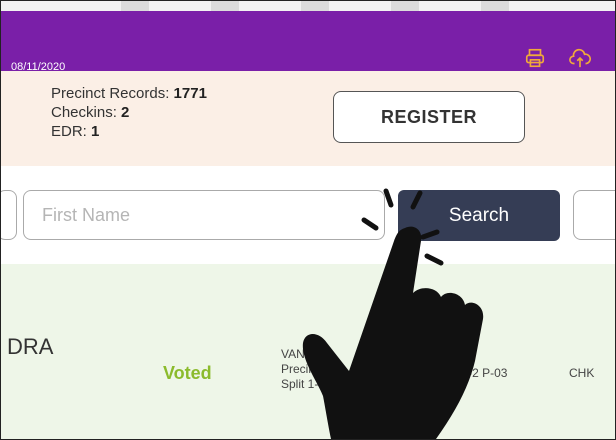 The height and width of the screenshot is (440, 616). I want to click on edr-value: 1, so click(95, 131).